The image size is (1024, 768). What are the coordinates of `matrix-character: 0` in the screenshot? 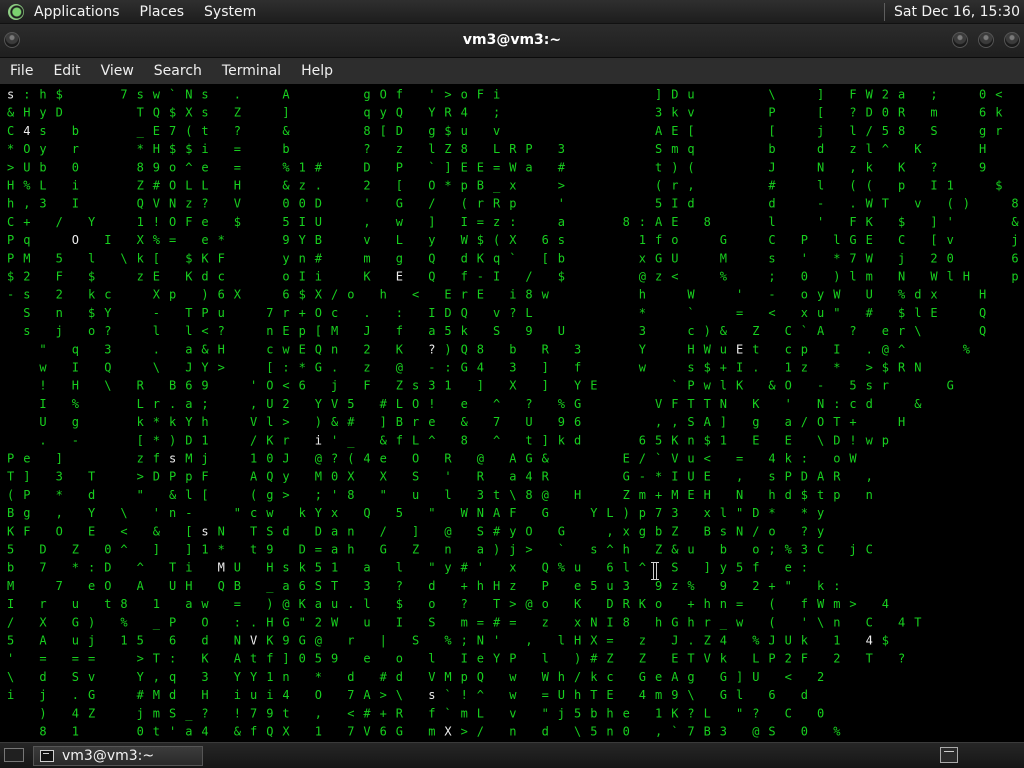 It's located at (75, 167).